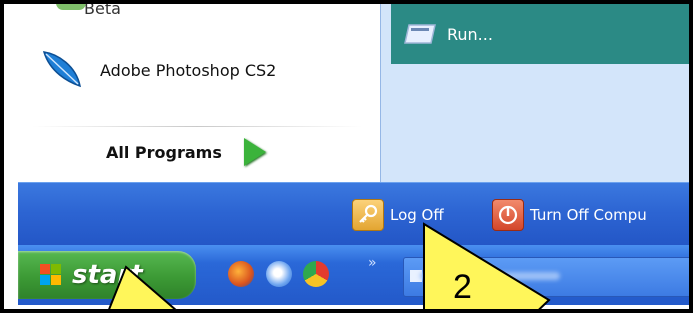 The height and width of the screenshot is (313, 693). What do you see at coordinates (51, 275) in the screenshot?
I see `windows-flag-icon` at bounding box center [51, 275].